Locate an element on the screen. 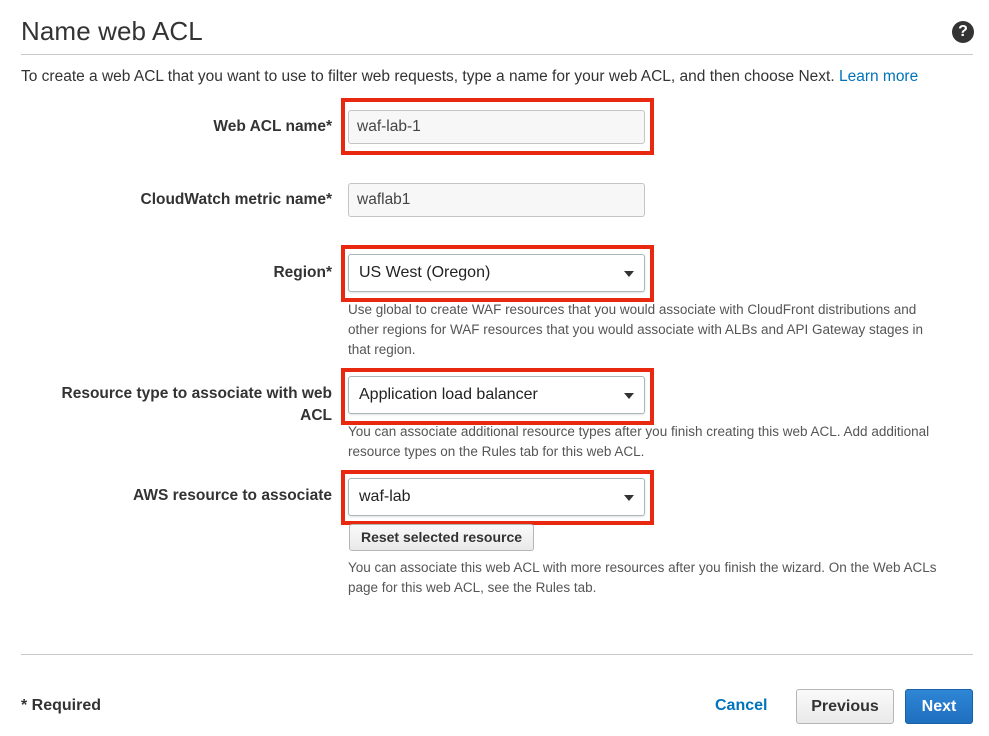 Image resolution: width=989 pixels, height=736 pixels. cloudwatch-metric-input: waflab1 is located at coordinates (496, 200).